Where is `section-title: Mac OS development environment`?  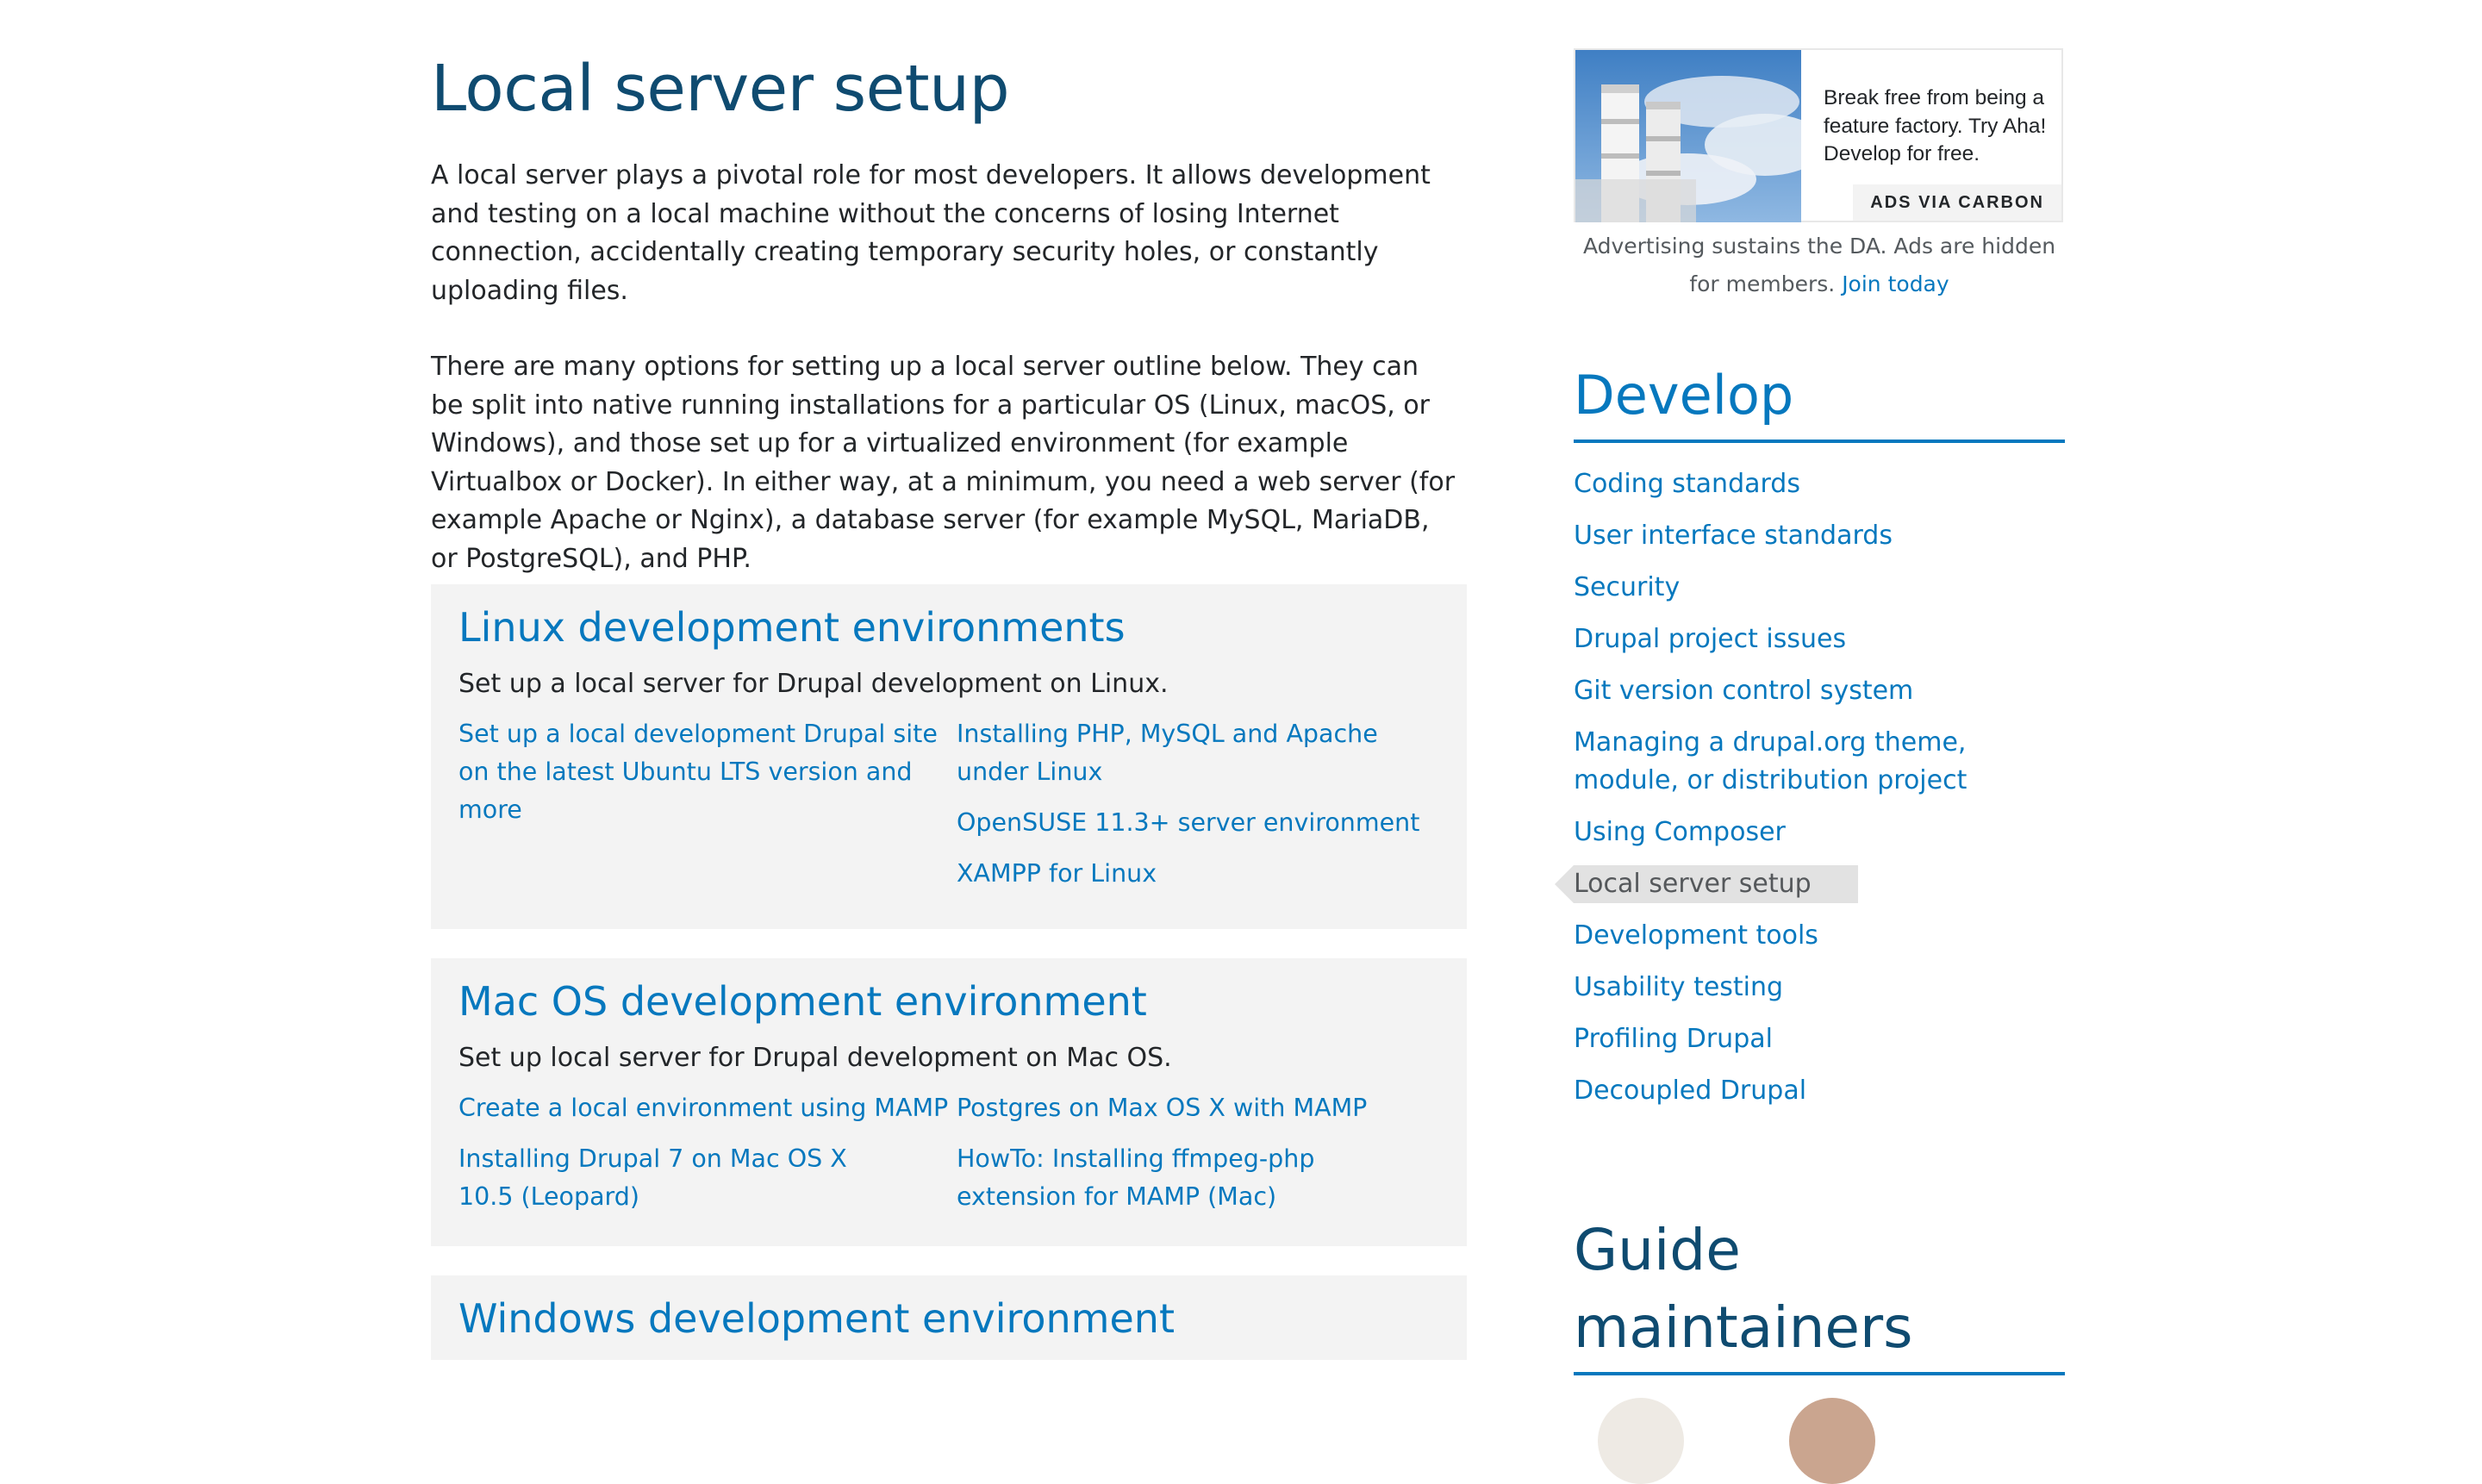 section-title: Mac OS development environment is located at coordinates (949, 992).